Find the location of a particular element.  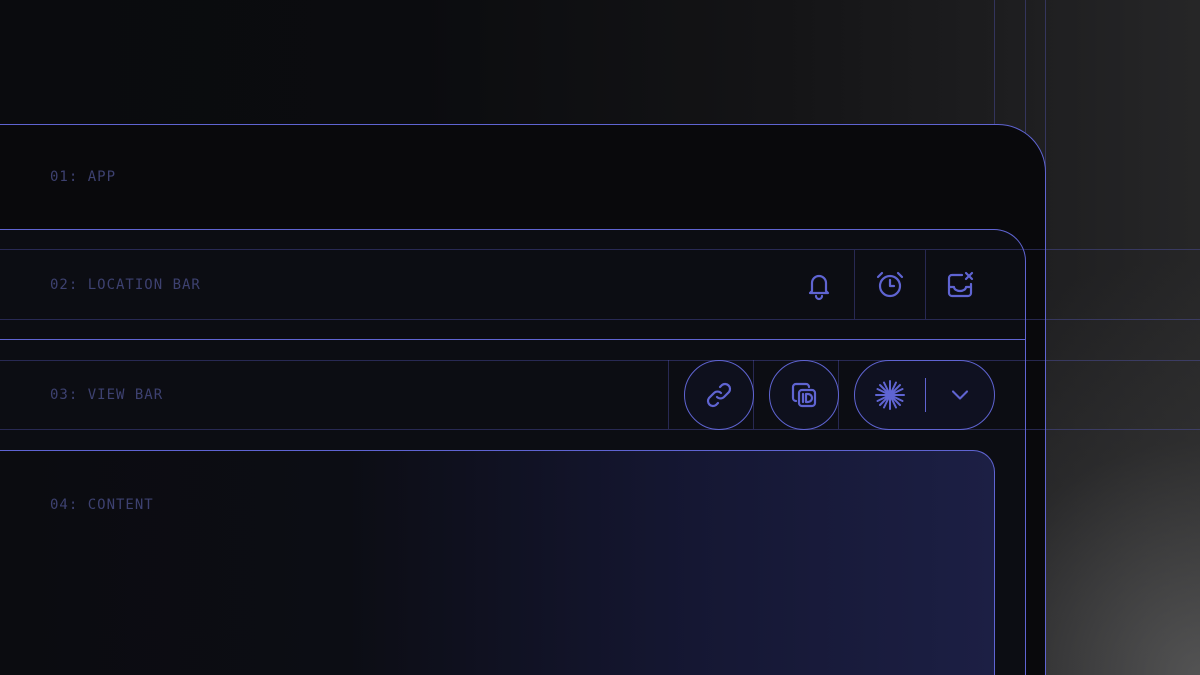

clear-inbox-button is located at coordinates (960, 285).